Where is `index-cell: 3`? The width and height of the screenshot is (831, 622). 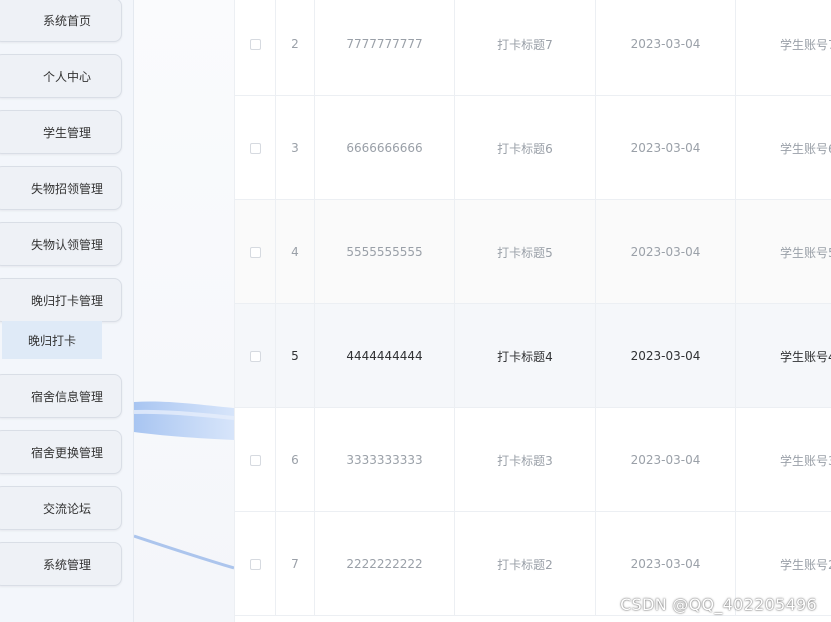 index-cell: 3 is located at coordinates (295, 148).